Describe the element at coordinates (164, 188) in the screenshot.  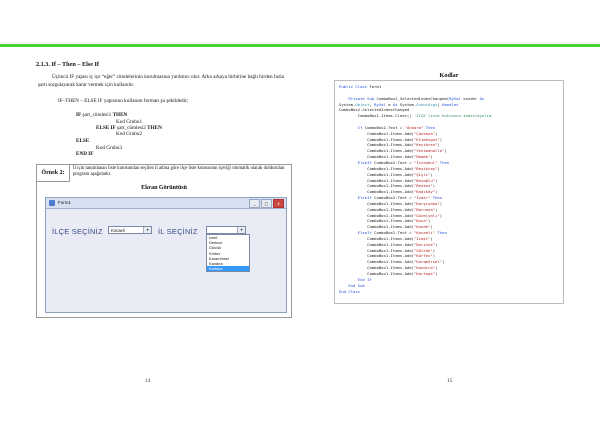
I see `screen-title: Ekran Görüntüsü` at that location.